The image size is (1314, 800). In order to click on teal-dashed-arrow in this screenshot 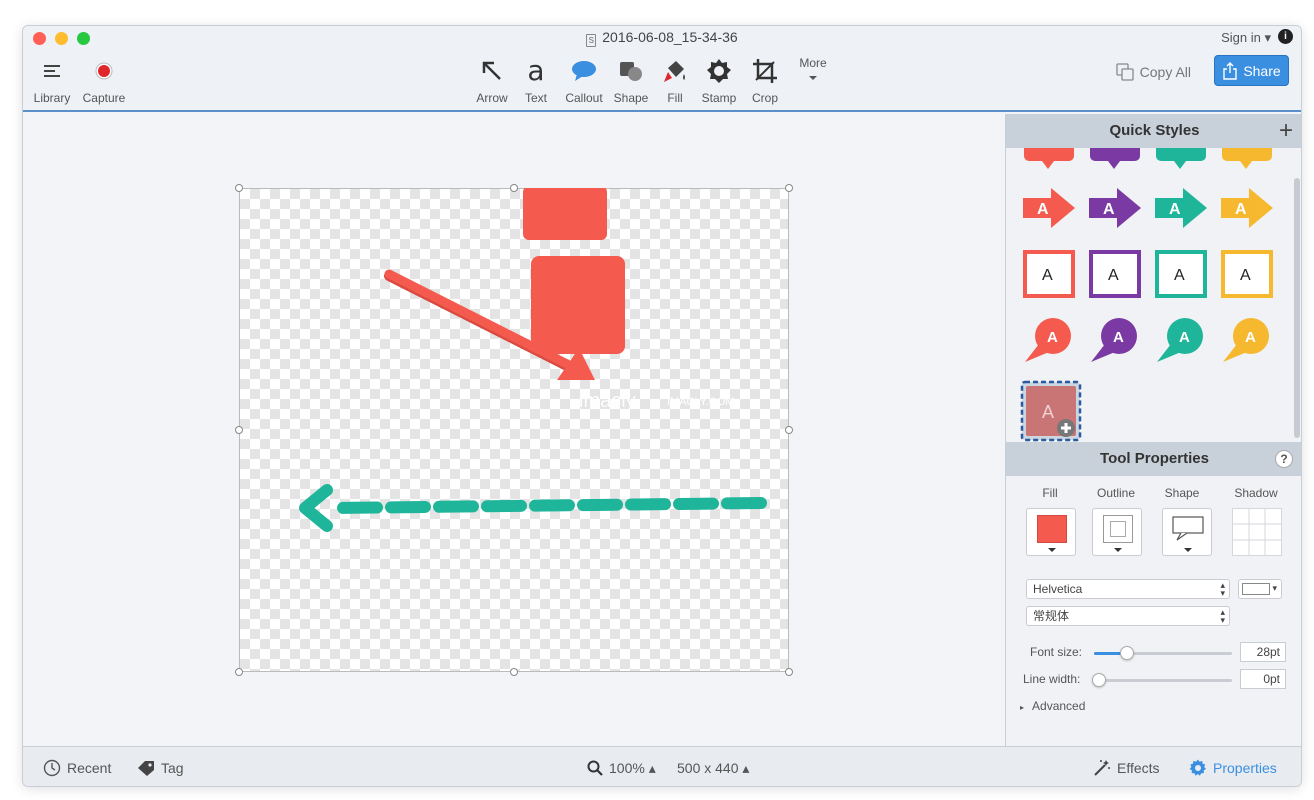, I will do `click(533, 508)`.